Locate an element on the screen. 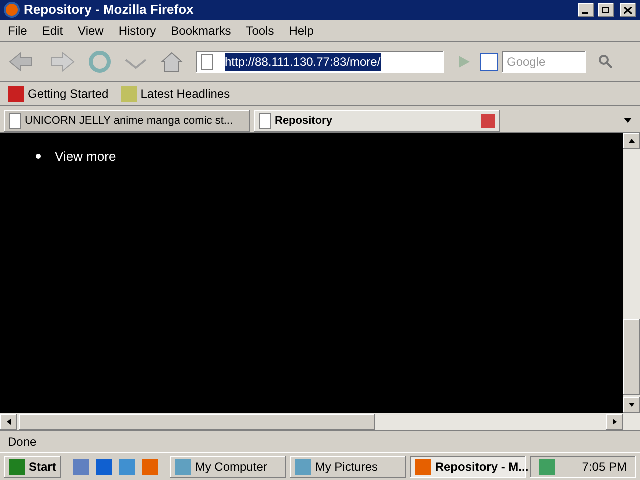 This screenshot has width=640, height=480. start-button: Start is located at coordinates (33, 467).